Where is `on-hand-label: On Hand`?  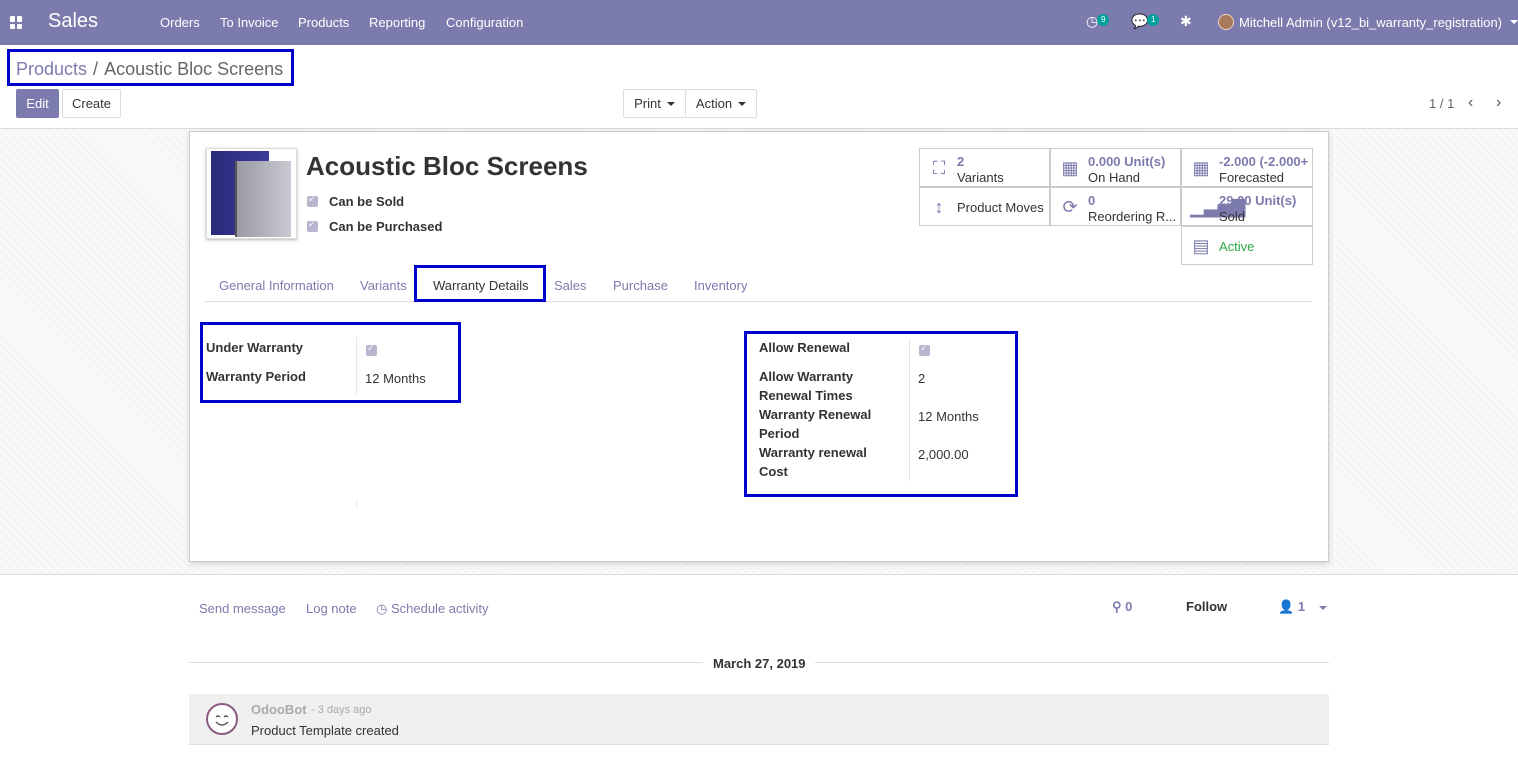
on-hand-label: On Hand is located at coordinates (1114, 177).